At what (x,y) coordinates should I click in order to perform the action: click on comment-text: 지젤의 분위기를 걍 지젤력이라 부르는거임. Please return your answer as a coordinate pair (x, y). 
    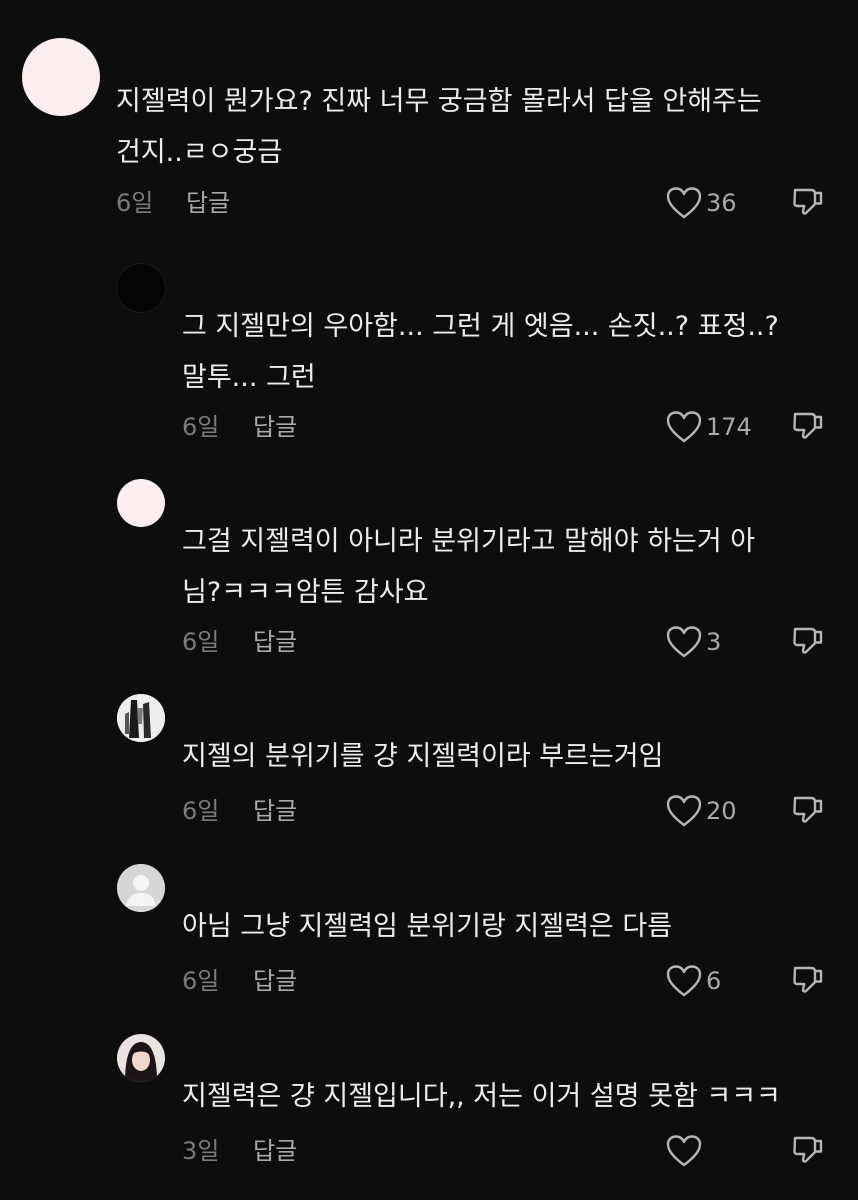
    Looking at the image, I should click on (423, 756).